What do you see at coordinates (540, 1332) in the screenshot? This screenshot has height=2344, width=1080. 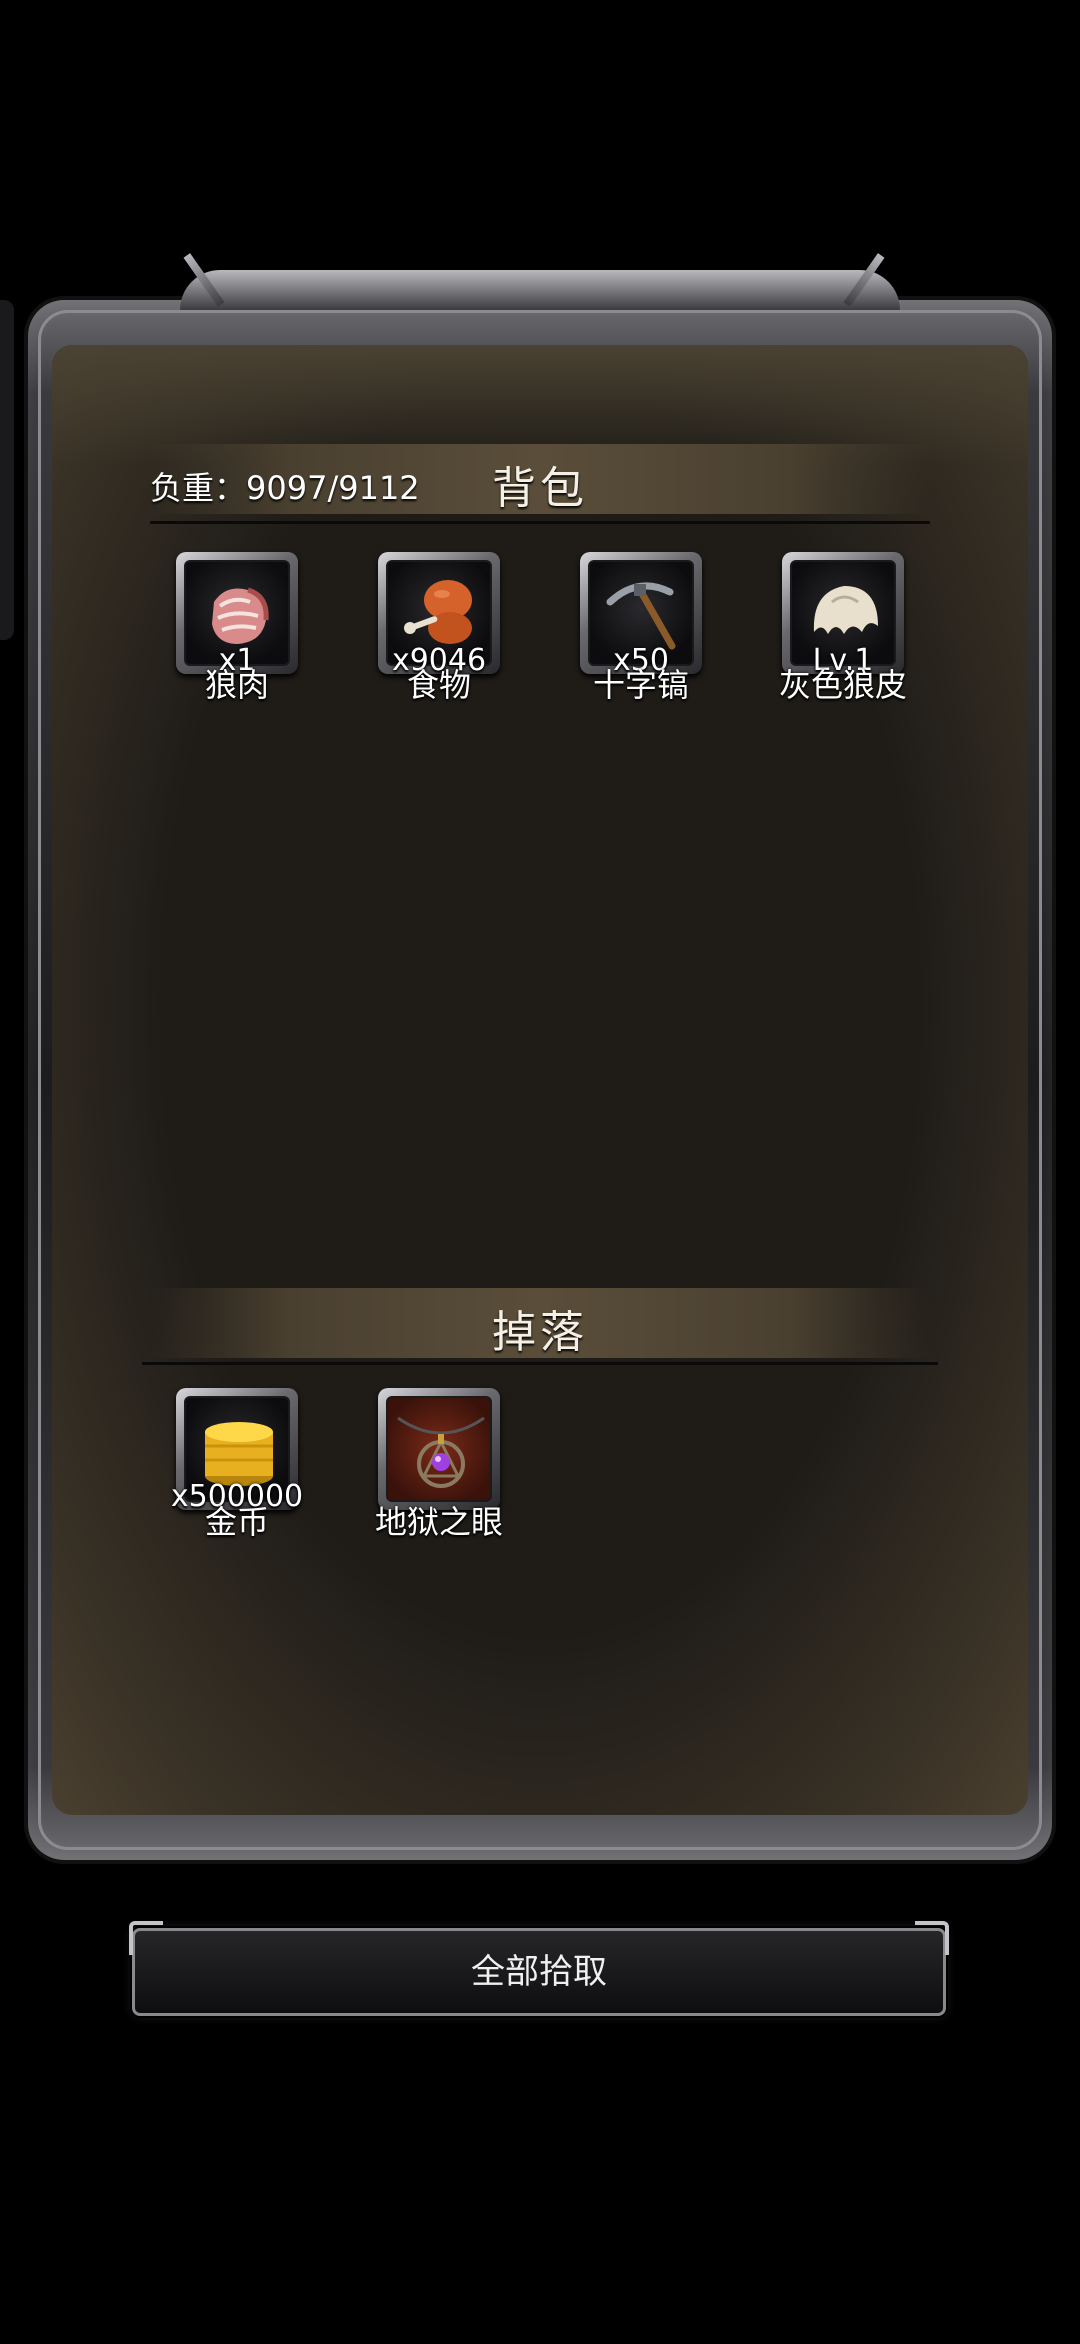 I see `drops-title: 掉落` at bounding box center [540, 1332].